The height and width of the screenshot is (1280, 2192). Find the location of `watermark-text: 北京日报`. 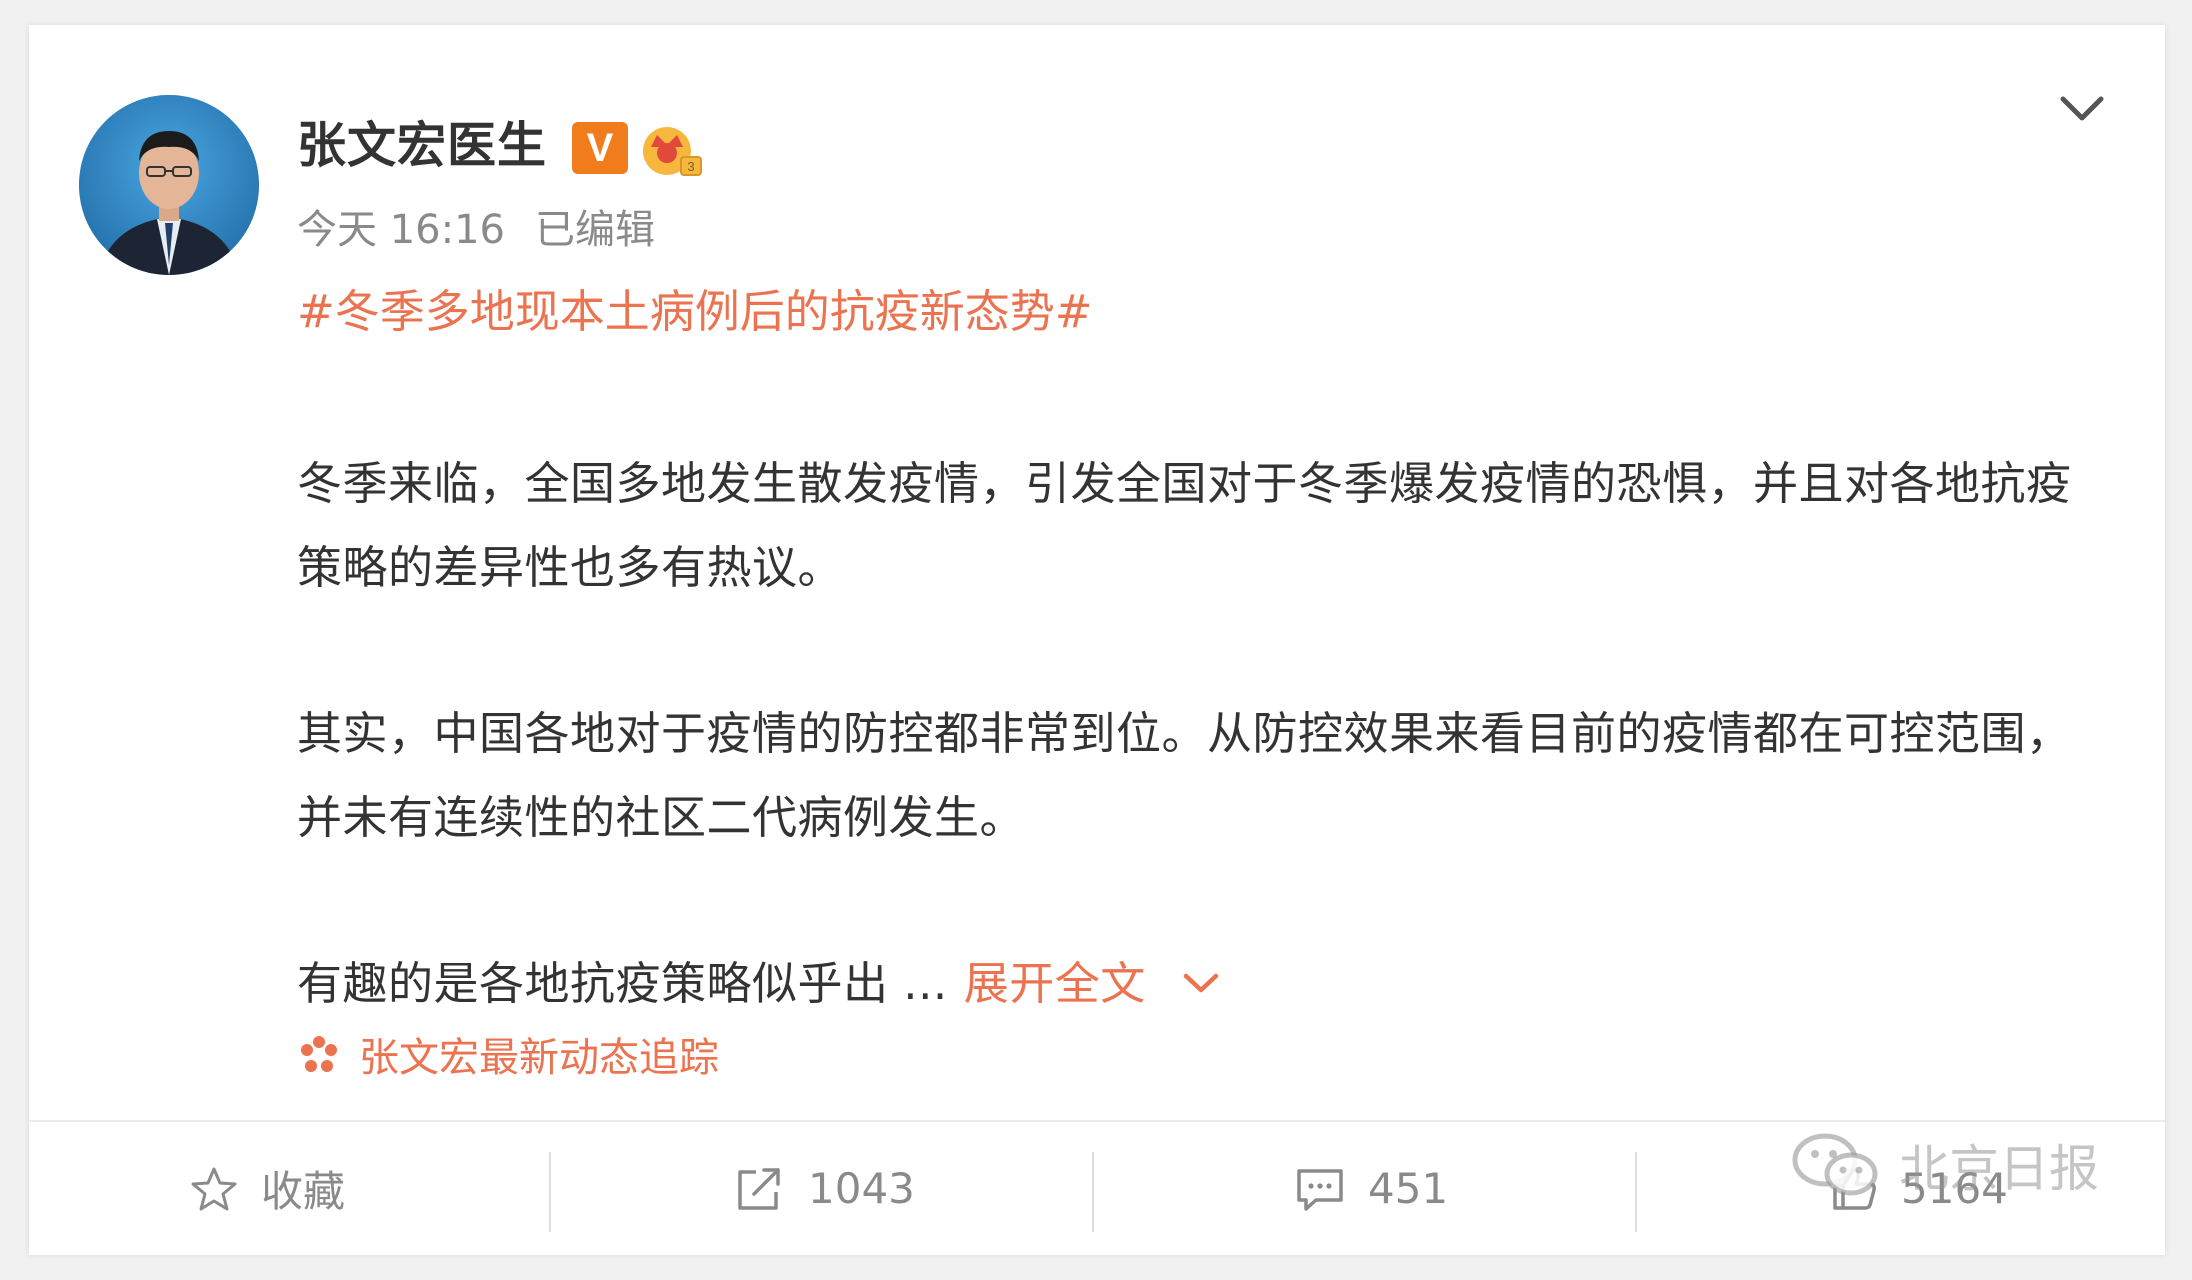

watermark-text: 北京日报 is located at coordinates (1999, 1169).